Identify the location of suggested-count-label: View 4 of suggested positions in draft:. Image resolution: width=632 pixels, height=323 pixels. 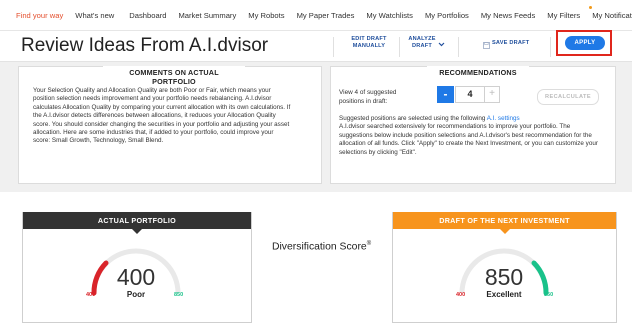
(368, 97).